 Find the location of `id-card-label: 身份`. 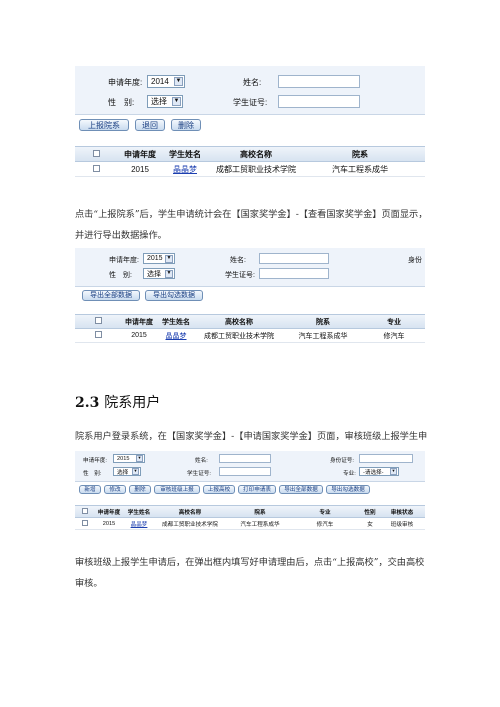

id-card-label: 身份 is located at coordinates (415, 260).